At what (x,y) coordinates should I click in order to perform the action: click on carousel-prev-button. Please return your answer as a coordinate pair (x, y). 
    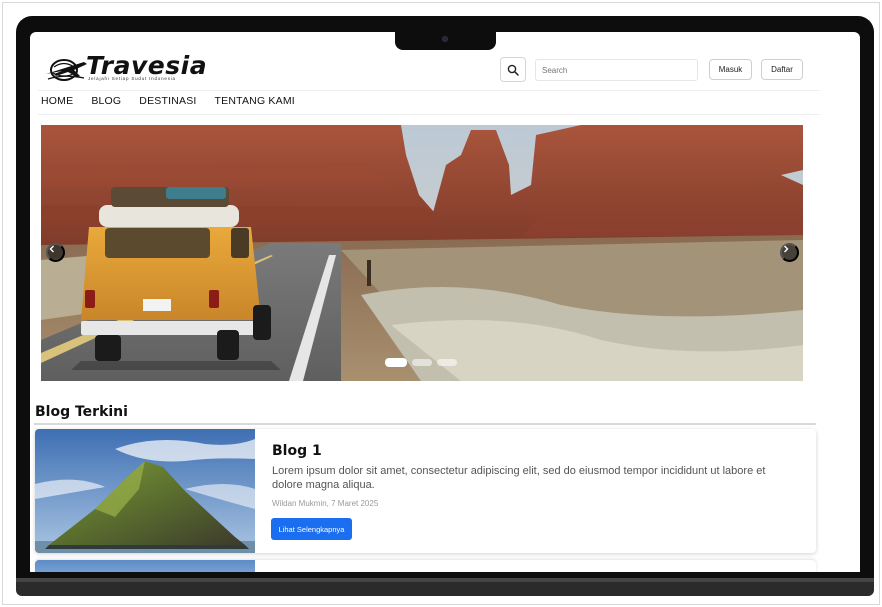
    Looking at the image, I should click on (55, 252).